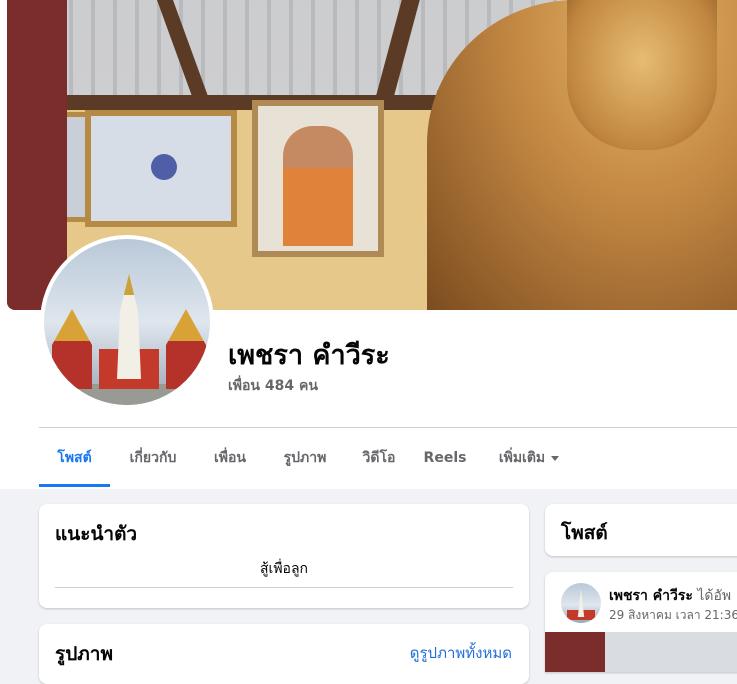  Describe the element at coordinates (714, 596) in the screenshot. I see `post-action-text: ได้อัพ` at that location.